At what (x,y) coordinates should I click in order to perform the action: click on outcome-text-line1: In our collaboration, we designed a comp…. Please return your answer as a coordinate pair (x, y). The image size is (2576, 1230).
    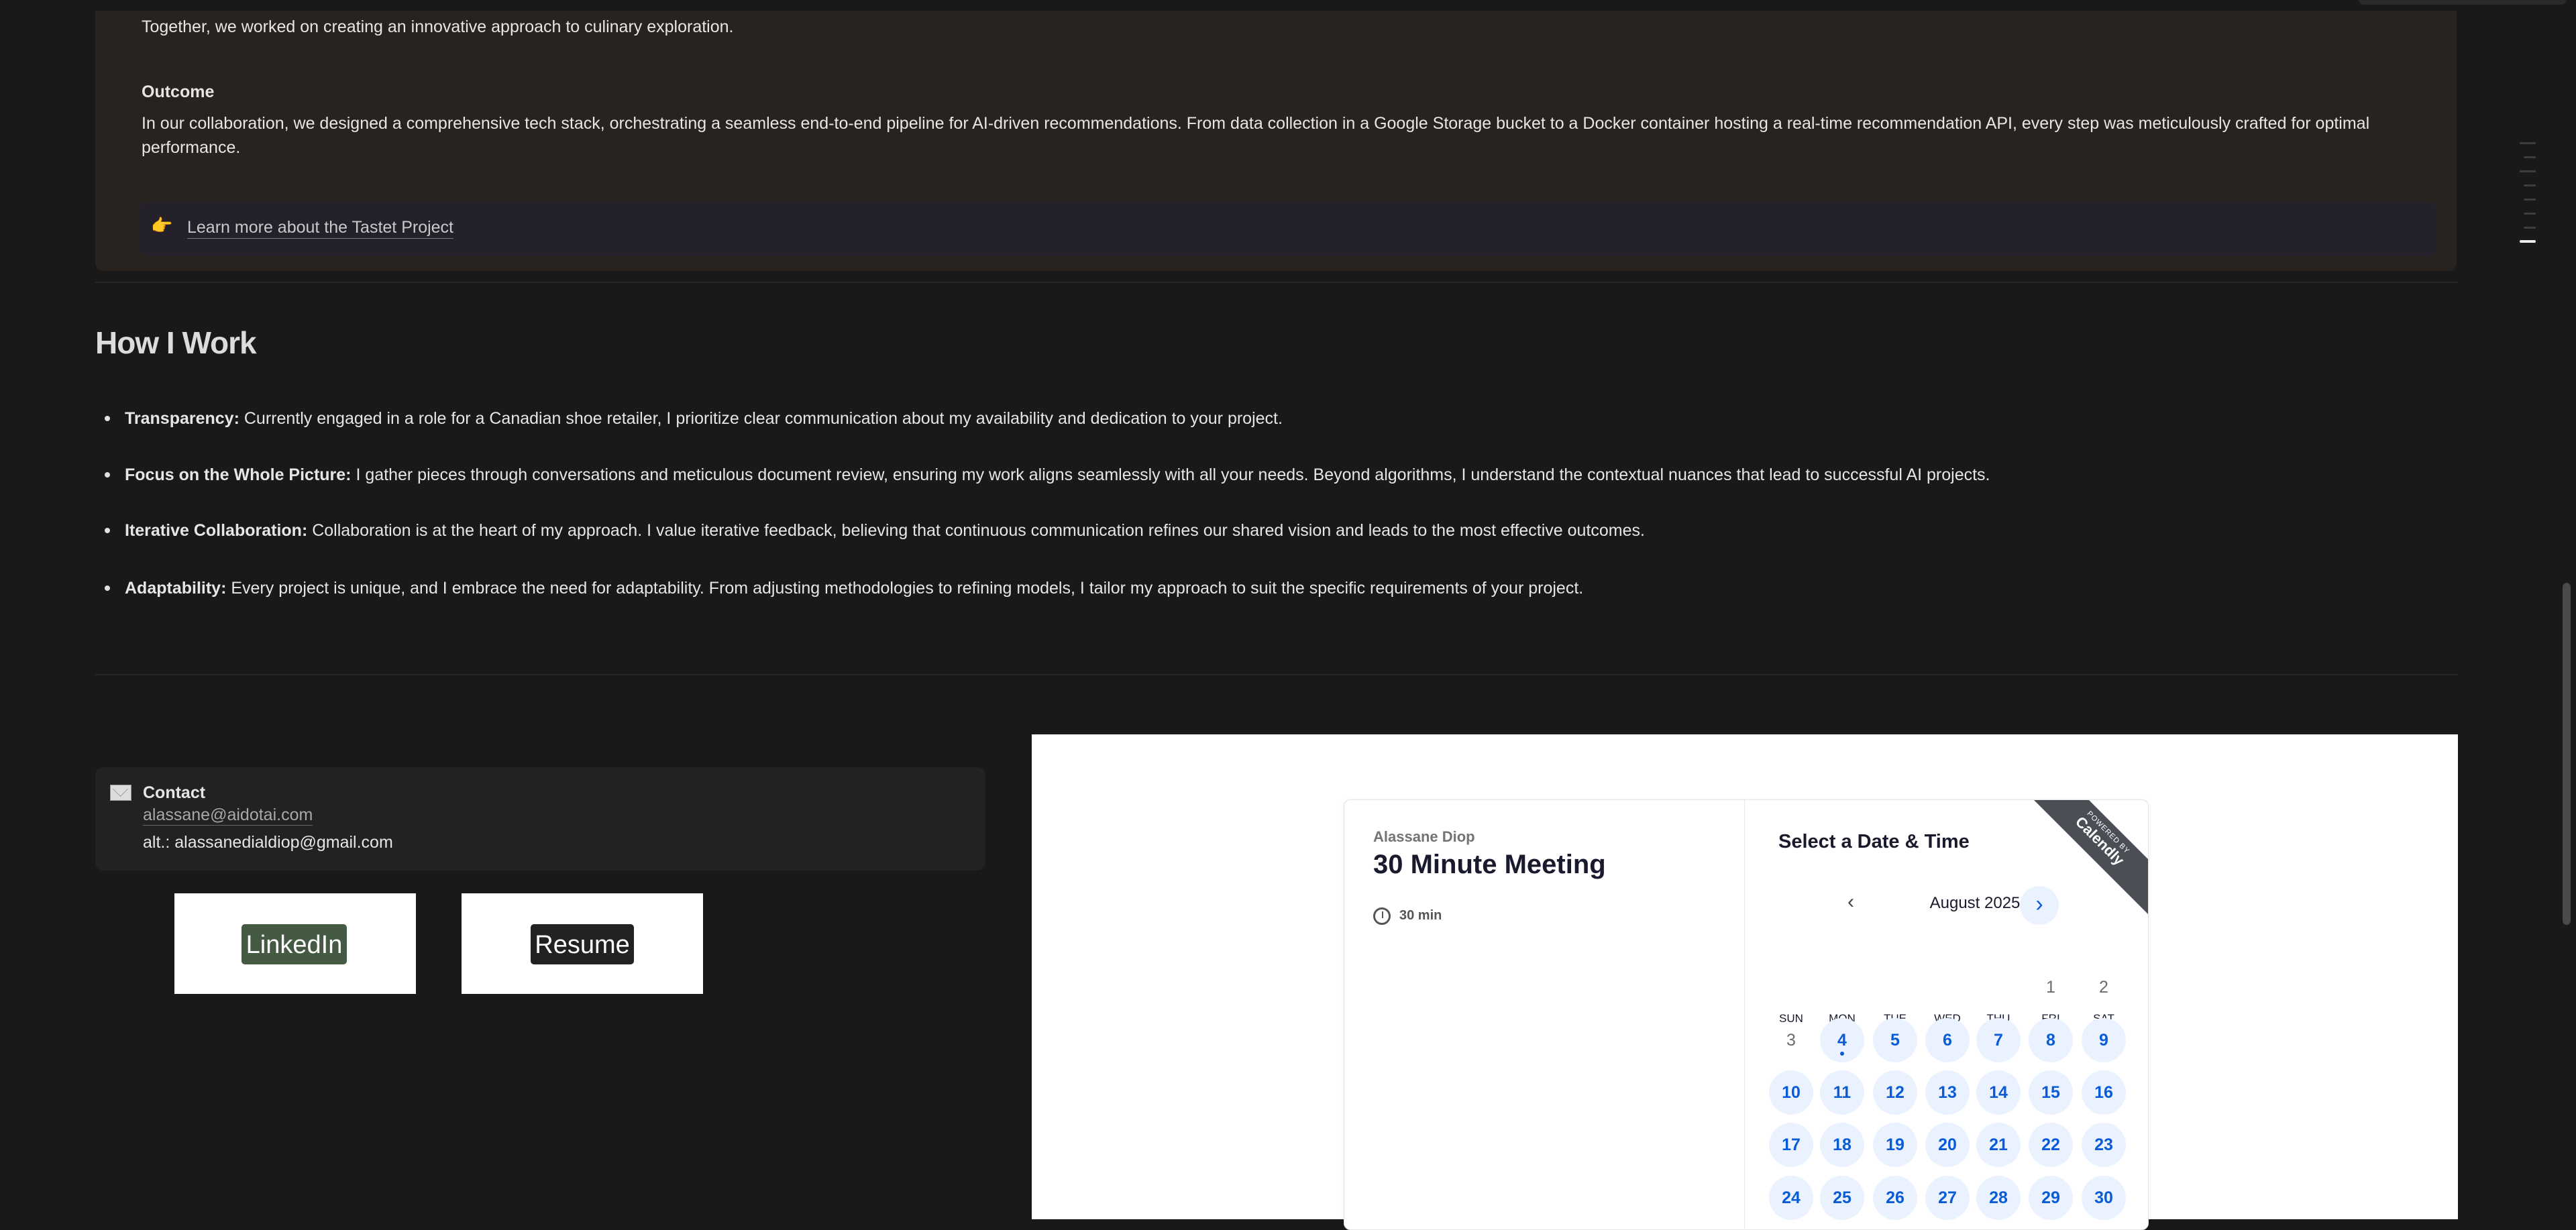
    Looking at the image, I should click on (1256, 123).